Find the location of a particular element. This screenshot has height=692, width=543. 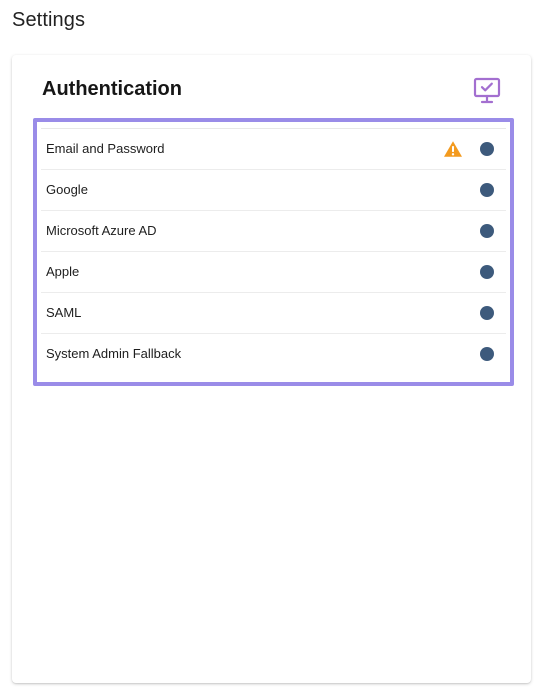

auth-method-google: Google is located at coordinates (273, 190).